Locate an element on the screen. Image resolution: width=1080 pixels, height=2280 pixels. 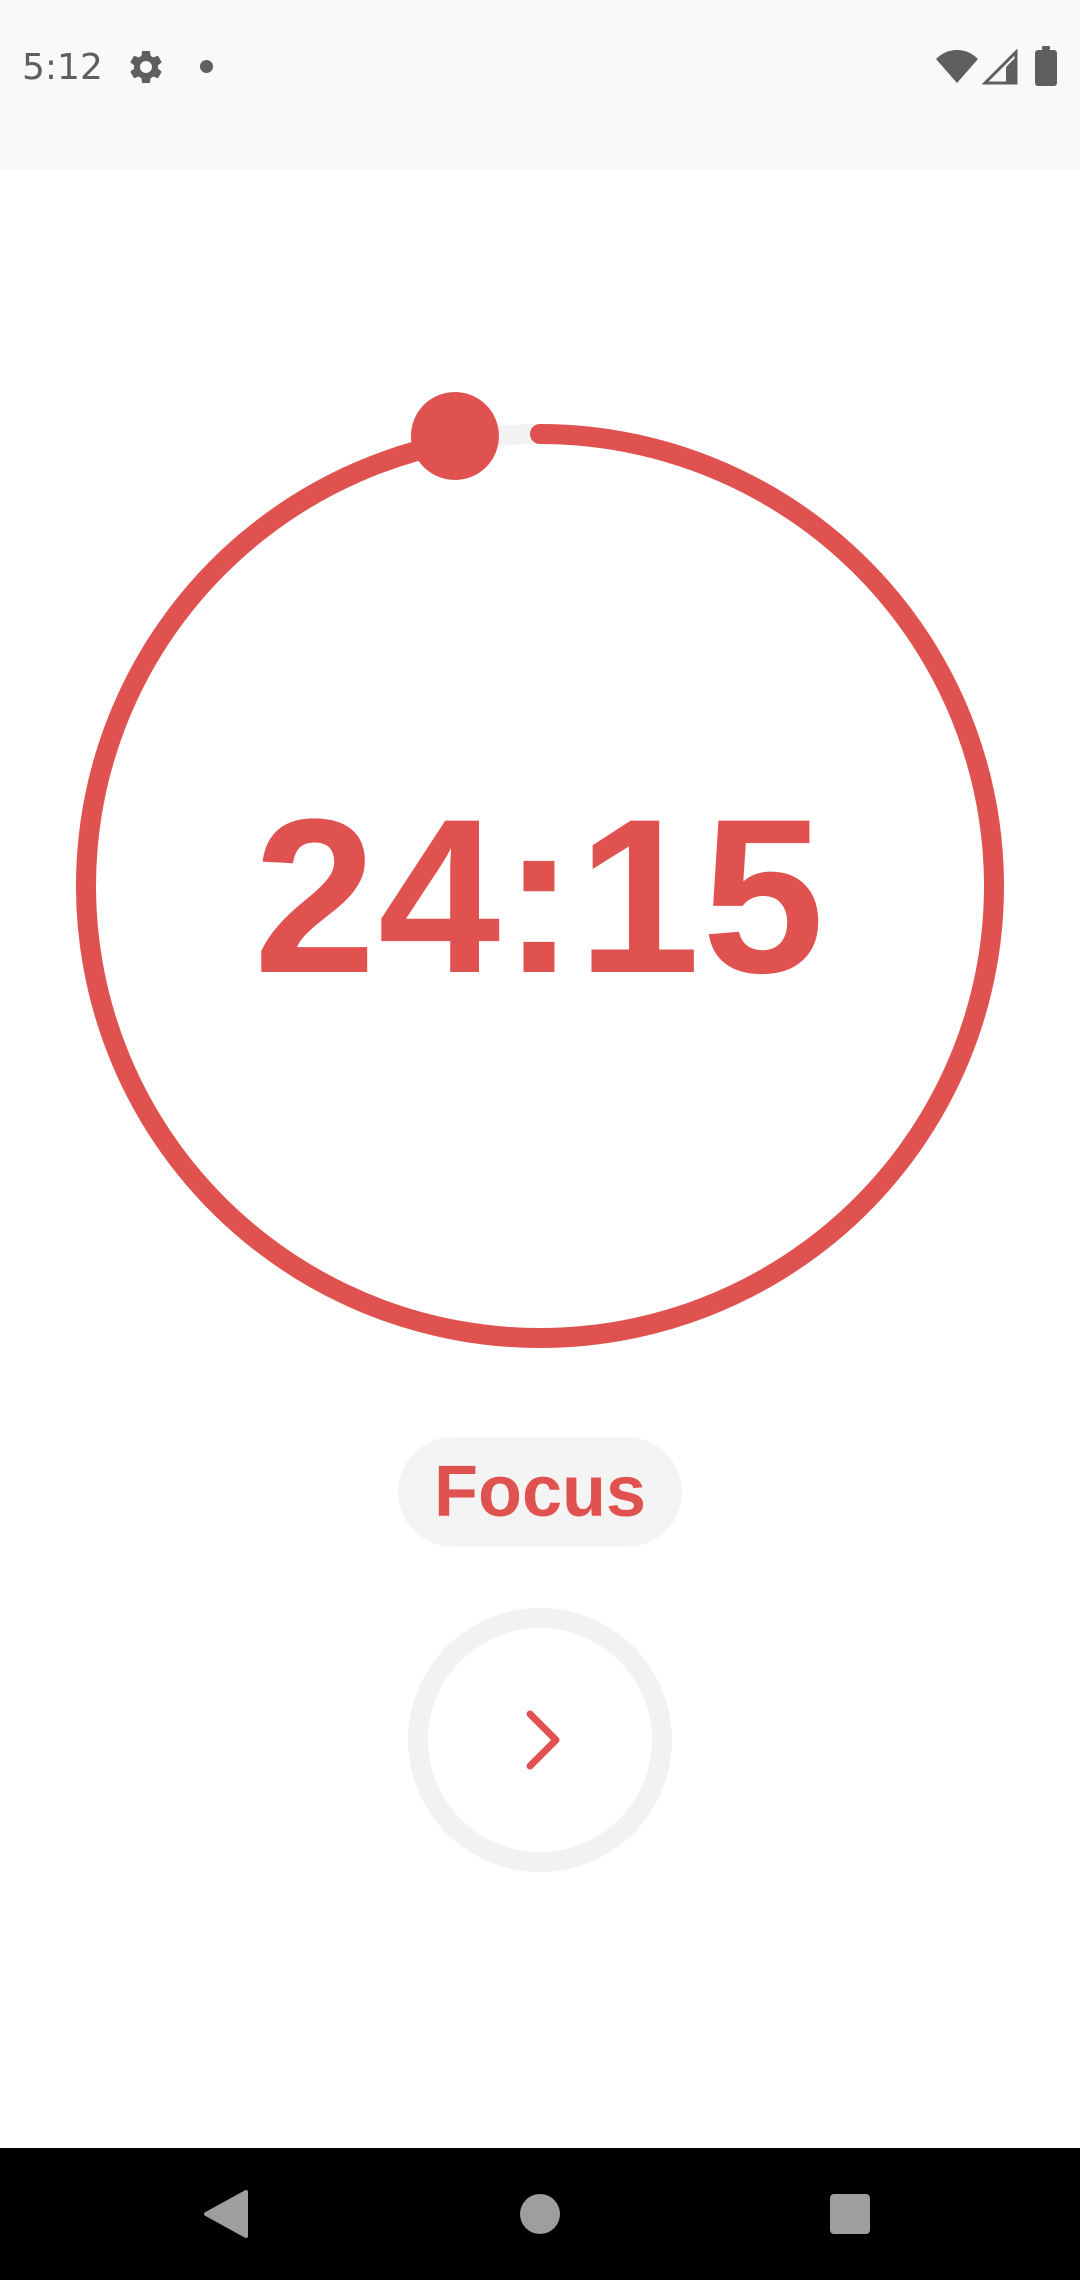
navigation-bar is located at coordinates (540, 2214).